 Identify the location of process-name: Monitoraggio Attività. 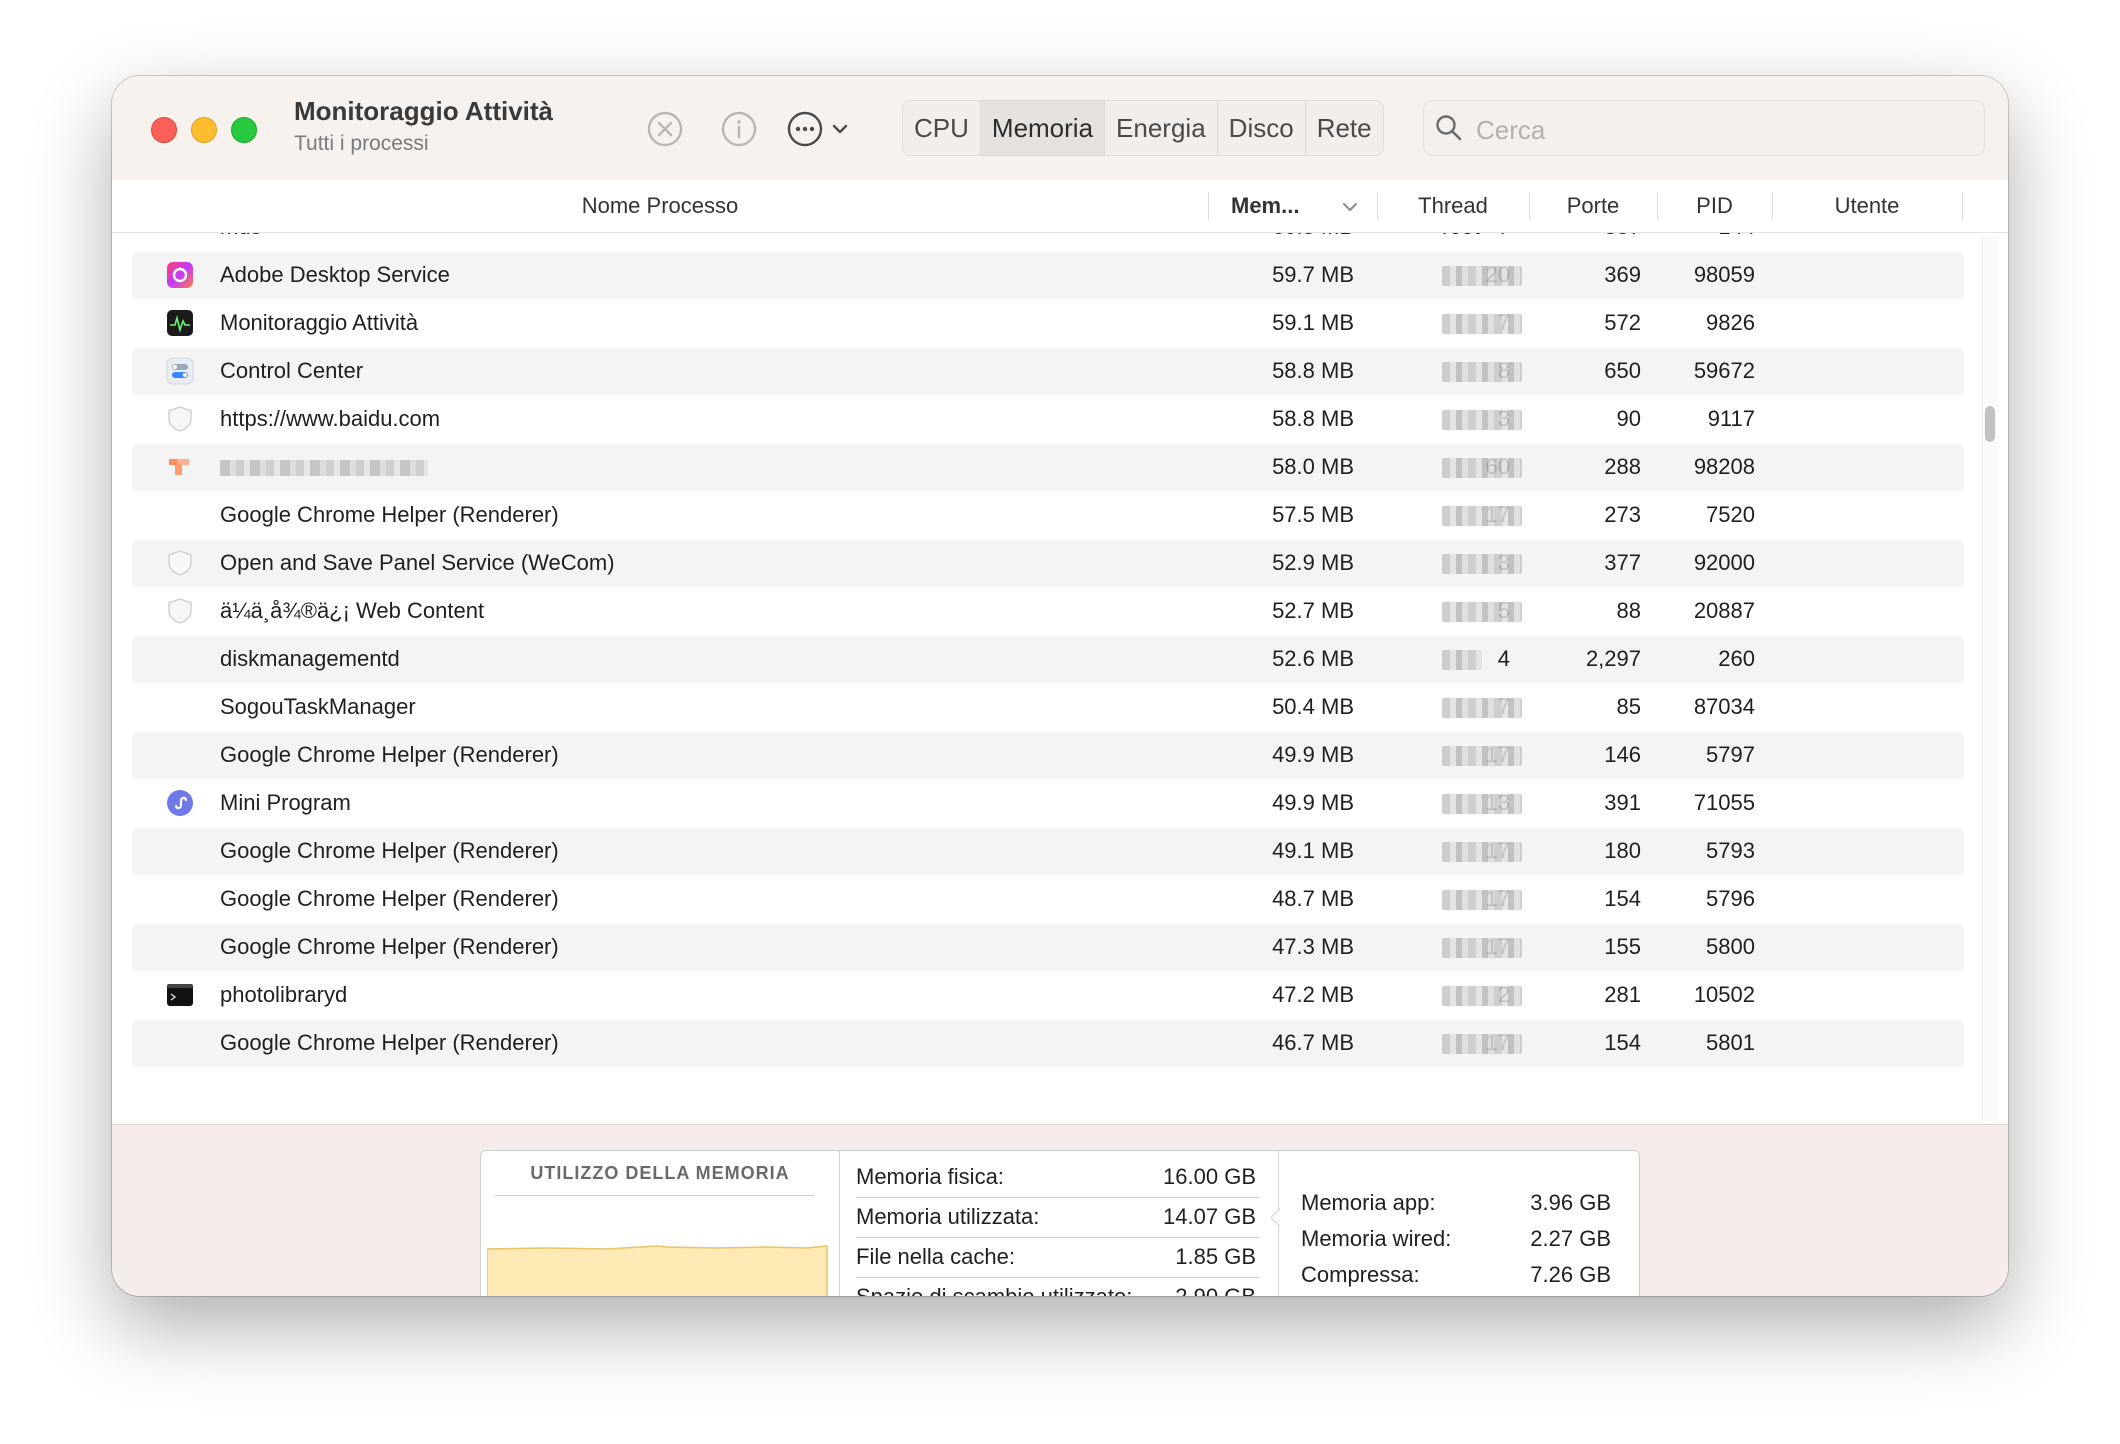
(319, 322).